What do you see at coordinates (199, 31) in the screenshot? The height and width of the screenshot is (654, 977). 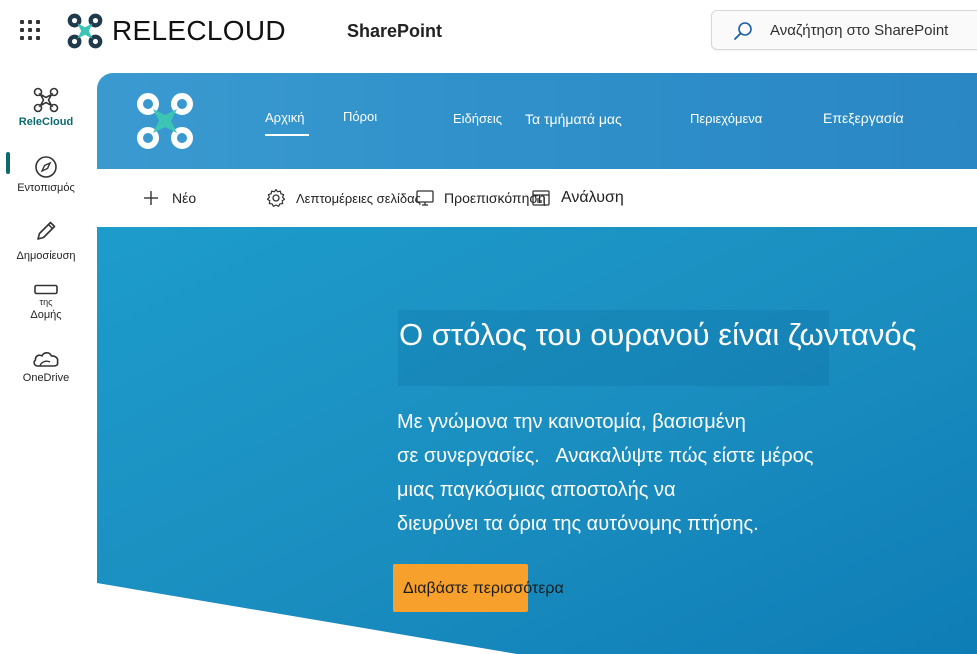 I see `brand-name: RELECLOUD` at bounding box center [199, 31].